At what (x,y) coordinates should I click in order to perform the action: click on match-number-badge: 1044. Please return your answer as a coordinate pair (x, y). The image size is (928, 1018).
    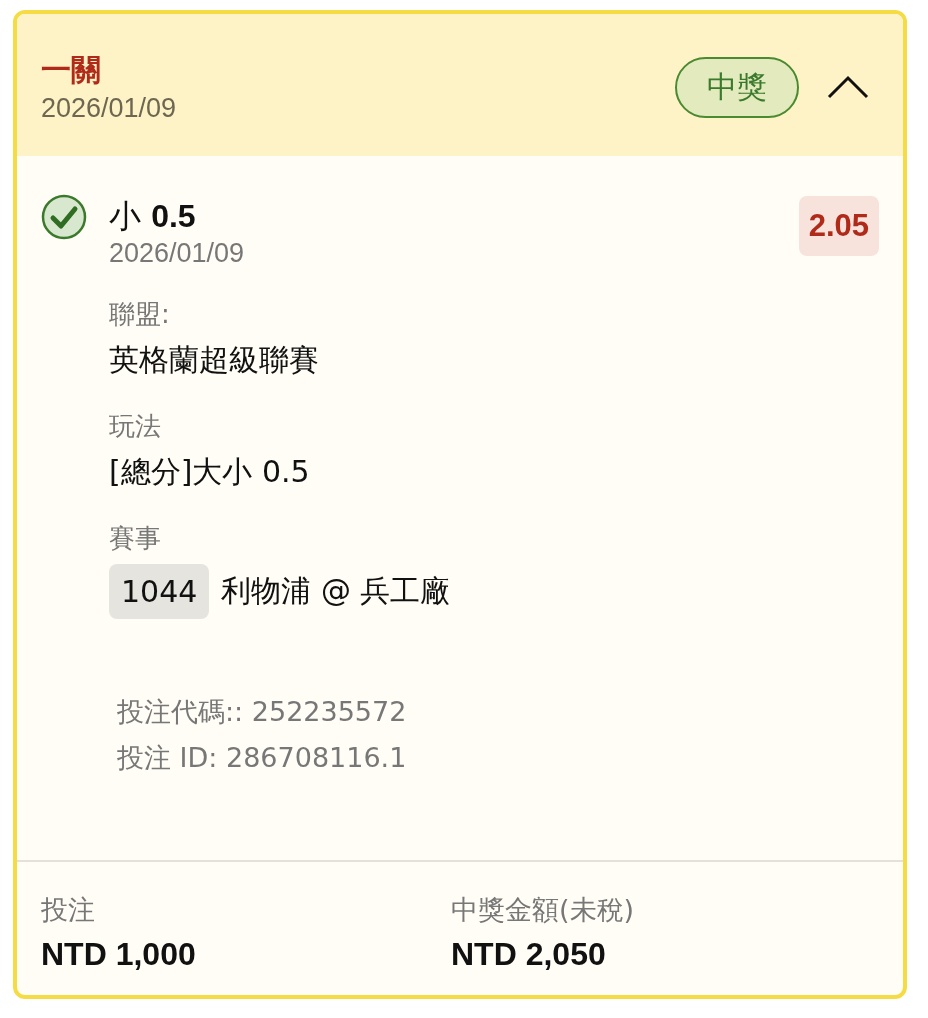
    Looking at the image, I should click on (159, 591).